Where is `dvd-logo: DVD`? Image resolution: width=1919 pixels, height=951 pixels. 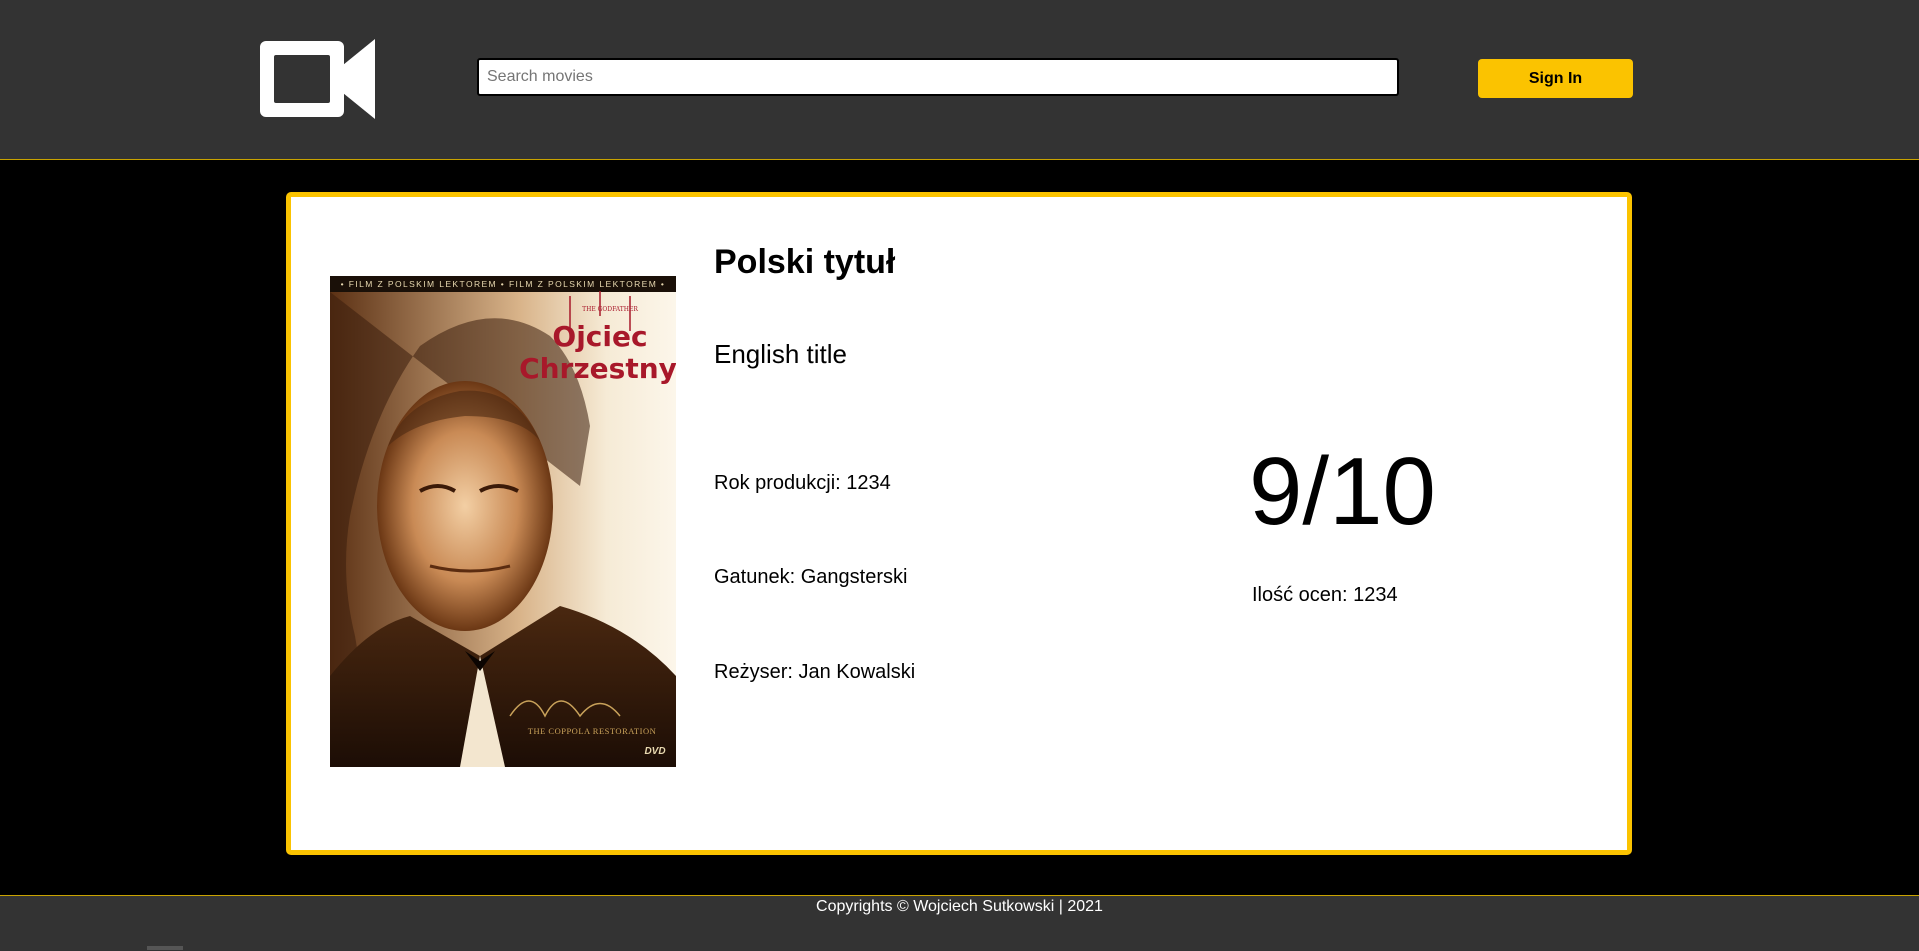
dvd-logo: DVD is located at coordinates (654, 751).